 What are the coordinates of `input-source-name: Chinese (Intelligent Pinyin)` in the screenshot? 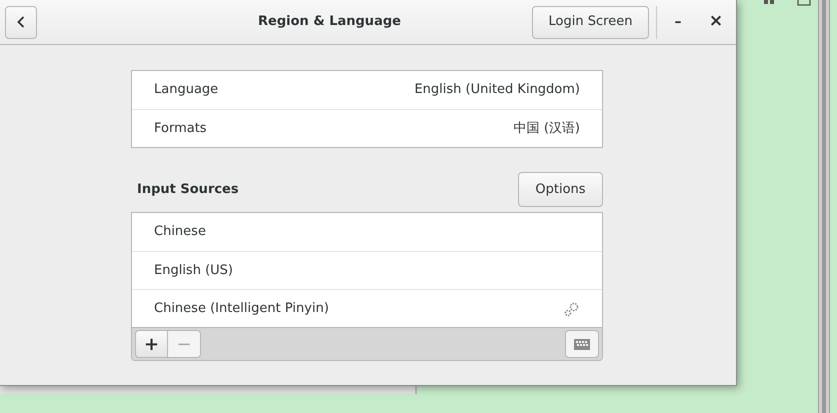 It's located at (241, 309).